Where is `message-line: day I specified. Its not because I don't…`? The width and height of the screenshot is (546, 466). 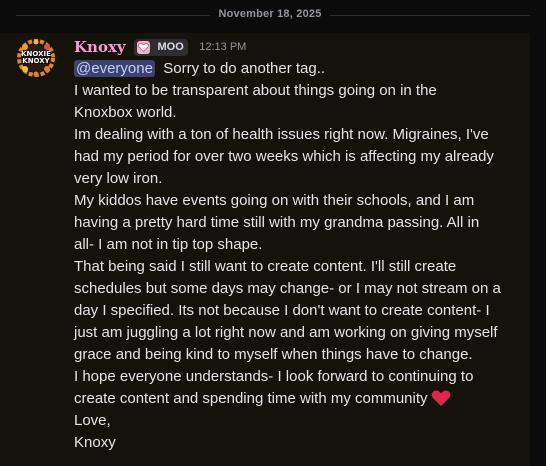
message-line: day I specified. Its not because I don't… is located at coordinates (282, 310).